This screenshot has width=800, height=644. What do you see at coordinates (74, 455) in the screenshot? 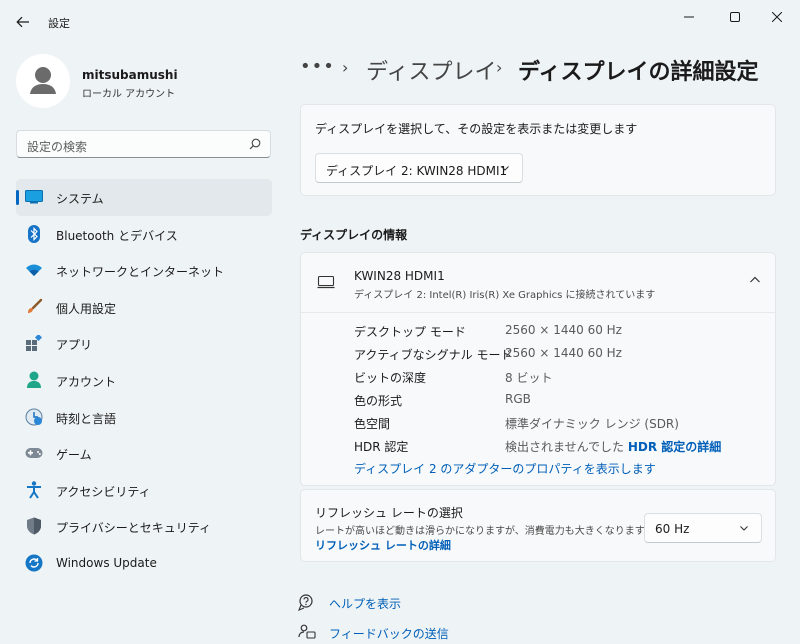
I see `sidebar-item-label: ゲーム` at bounding box center [74, 455].